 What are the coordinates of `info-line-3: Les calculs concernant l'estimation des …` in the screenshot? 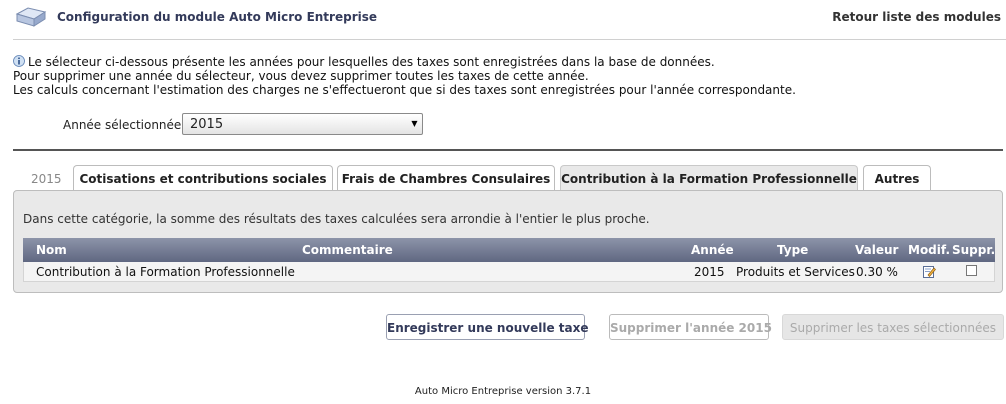 It's located at (404, 90).